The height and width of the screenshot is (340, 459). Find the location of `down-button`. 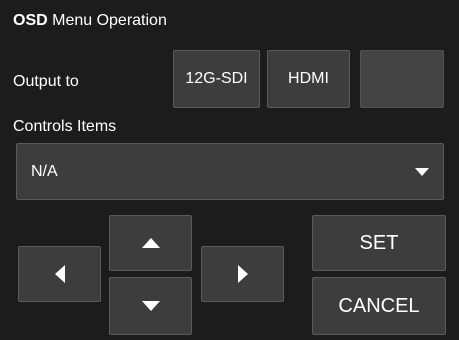

down-button is located at coordinates (150, 306).